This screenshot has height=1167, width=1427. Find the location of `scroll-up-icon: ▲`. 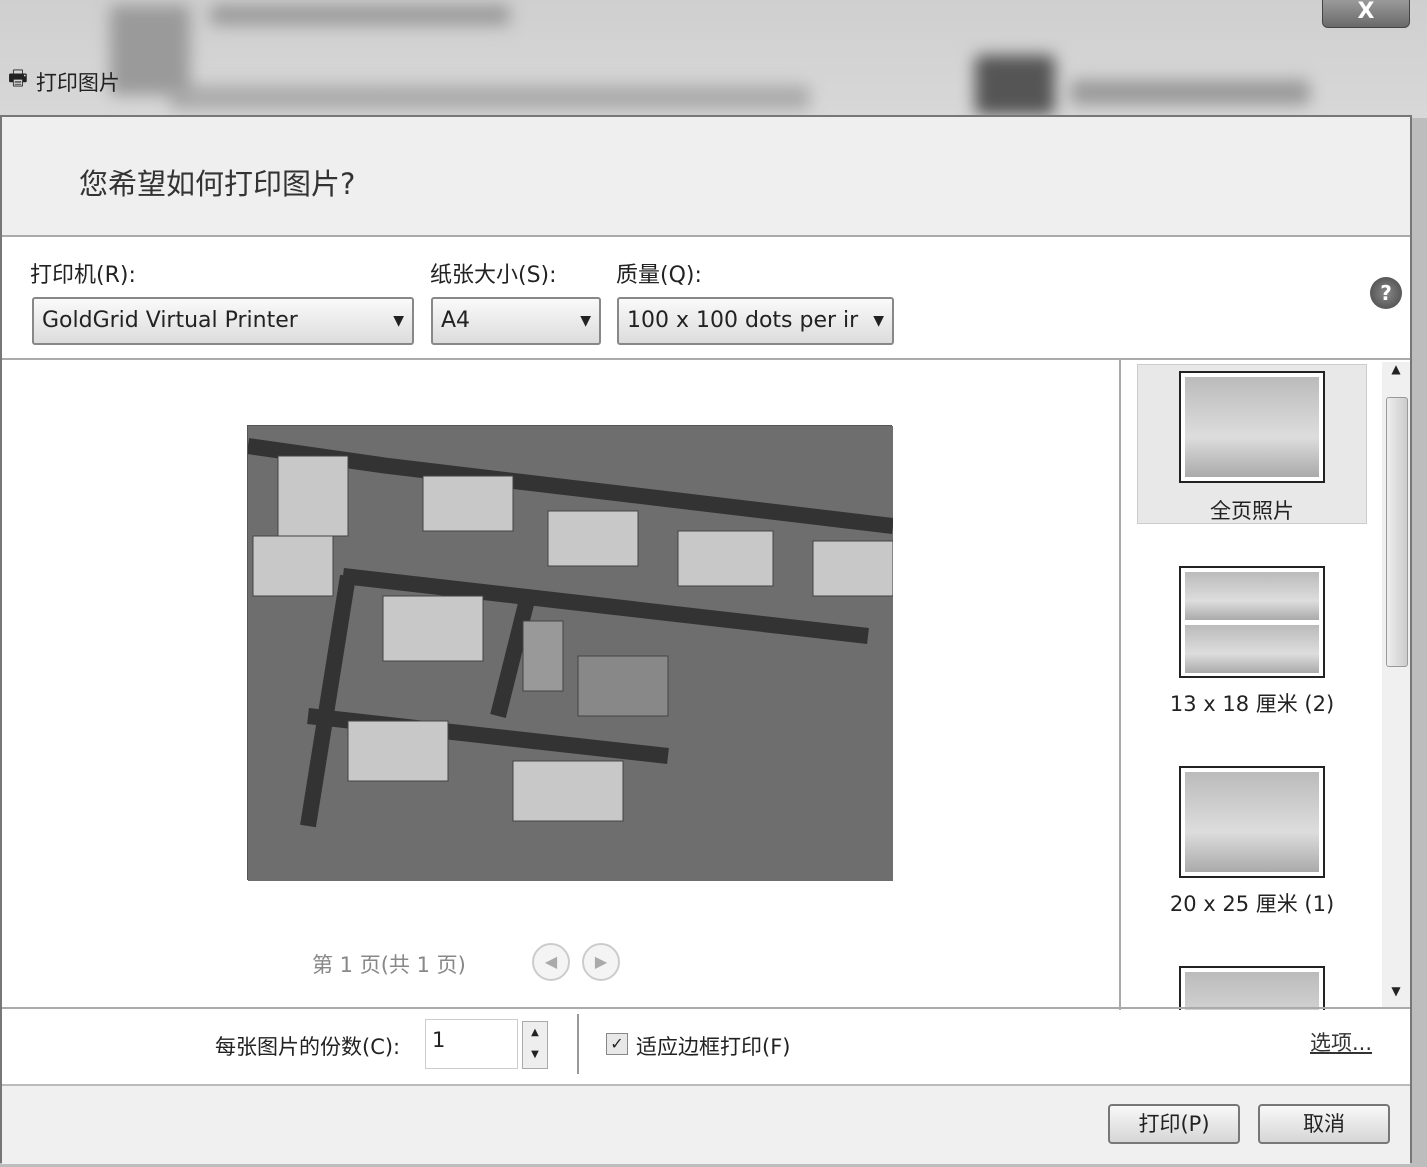

scroll-up-icon: ▲ is located at coordinates (1396, 369).